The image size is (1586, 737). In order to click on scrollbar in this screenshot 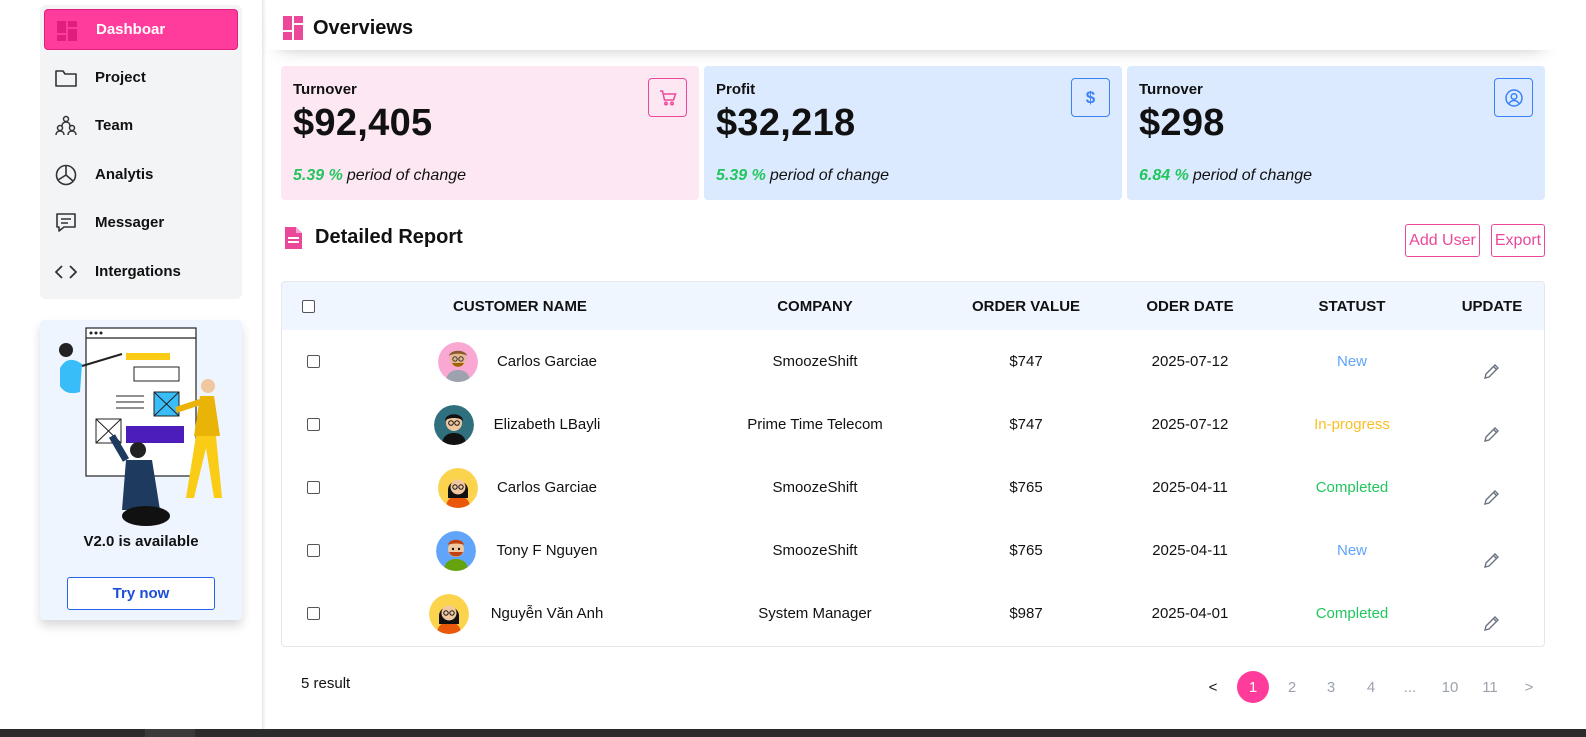, I will do `click(1571, 368)`.